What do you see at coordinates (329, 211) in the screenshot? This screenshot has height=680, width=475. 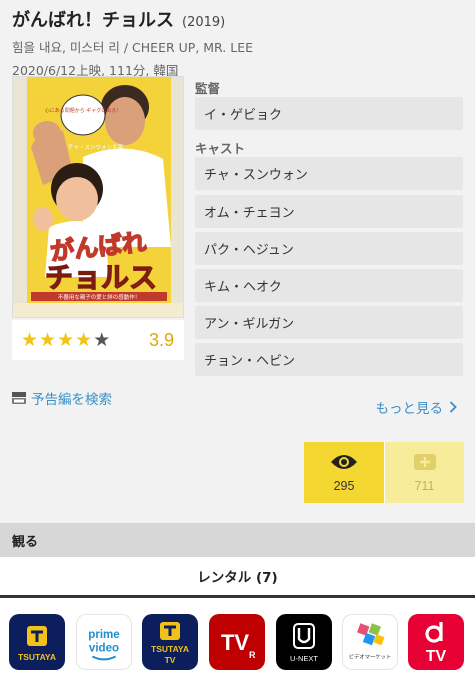 I see `cast-item: オム・チェヨン` at bounding box center [329, 211].